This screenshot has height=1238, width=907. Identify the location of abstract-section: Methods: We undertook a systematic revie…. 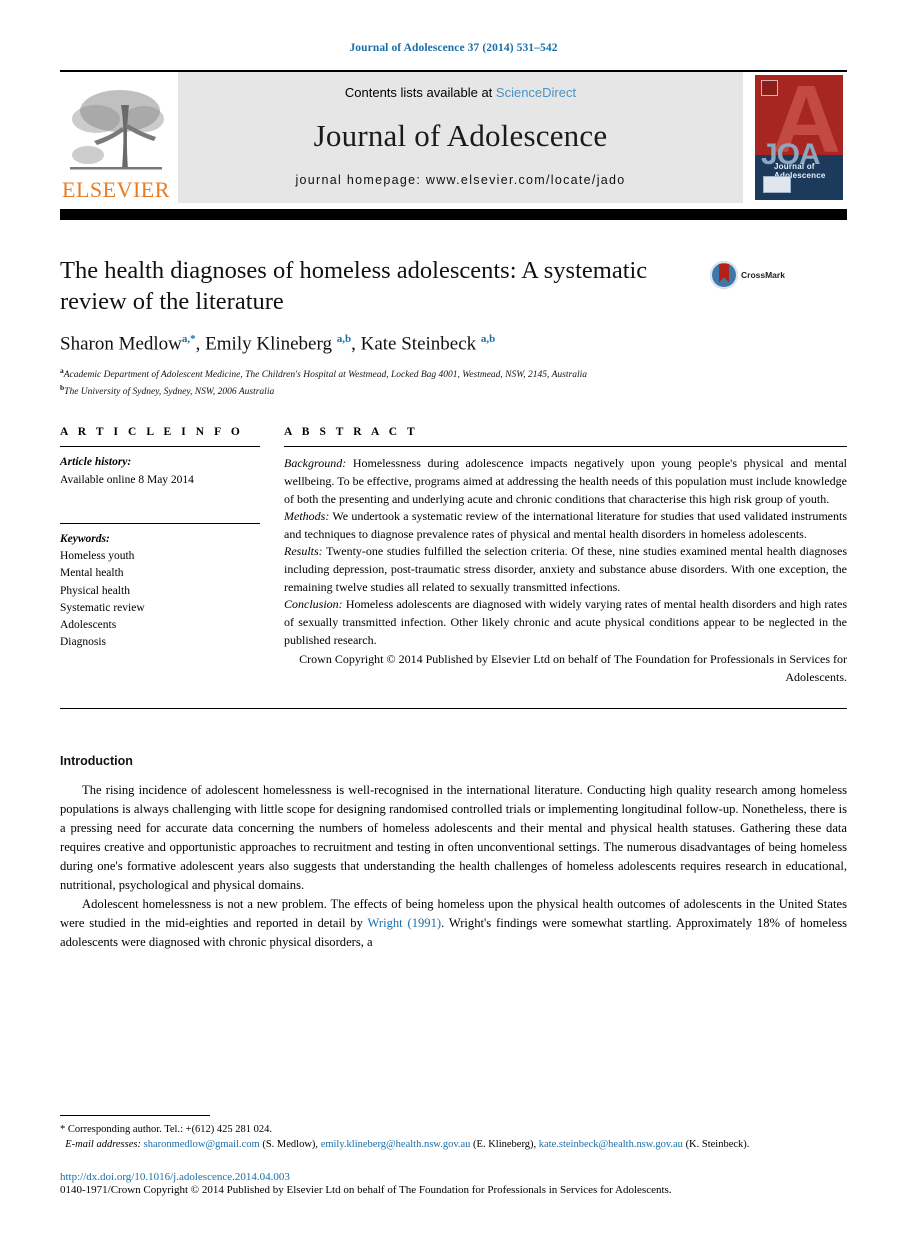
(565, 525).